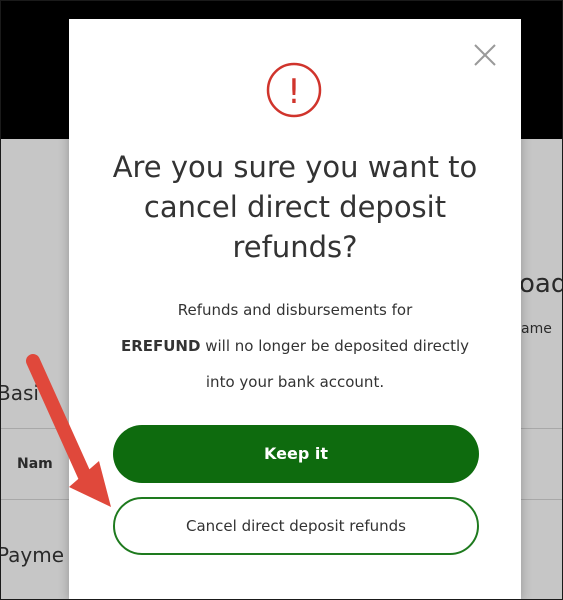 The width and height of the screenshot is (563, 600). What do you see at coordinates (160, 346) in the screenshot?
I see `account-name: EREFUND` at bounding box center [160, 346].